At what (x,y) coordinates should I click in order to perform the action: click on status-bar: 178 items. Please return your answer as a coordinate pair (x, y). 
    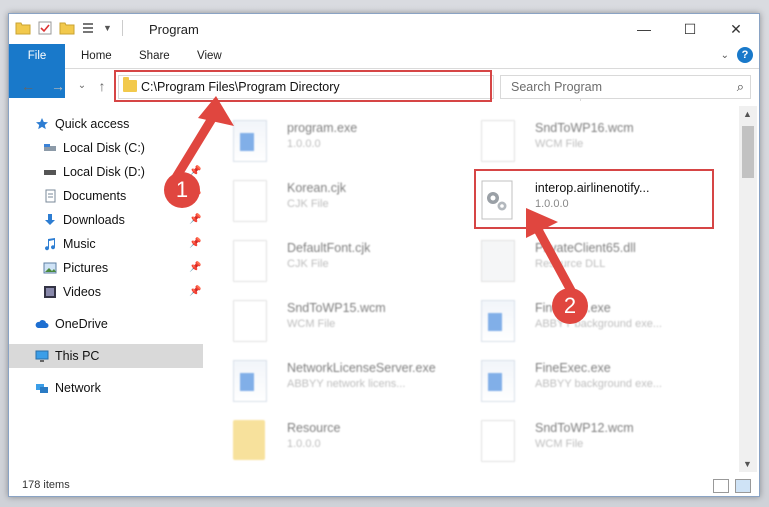
    Looking at the image, I should click on (384, 485).